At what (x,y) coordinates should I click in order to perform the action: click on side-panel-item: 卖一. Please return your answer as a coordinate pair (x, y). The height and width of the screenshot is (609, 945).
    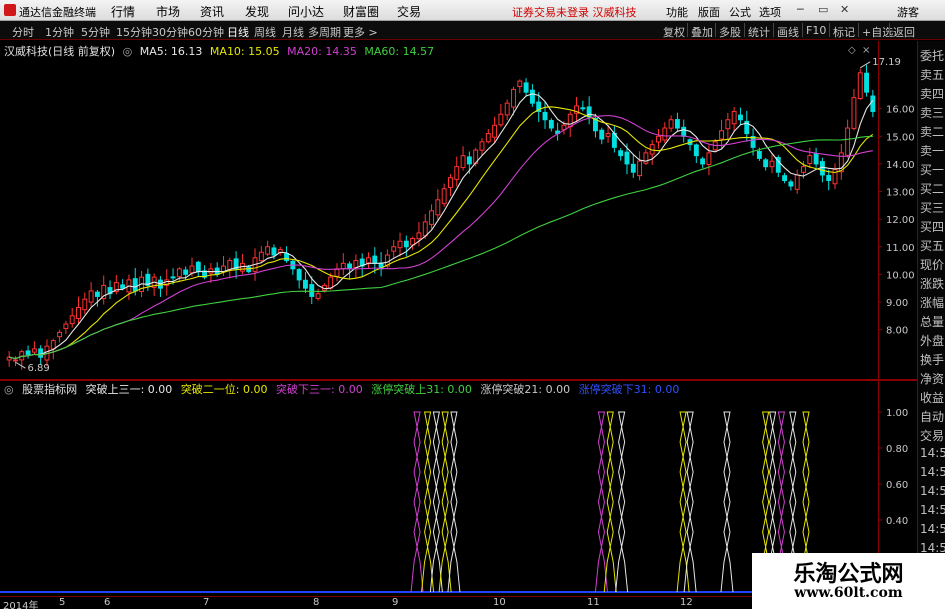
    Looking at the image, I should click on (932, 150).